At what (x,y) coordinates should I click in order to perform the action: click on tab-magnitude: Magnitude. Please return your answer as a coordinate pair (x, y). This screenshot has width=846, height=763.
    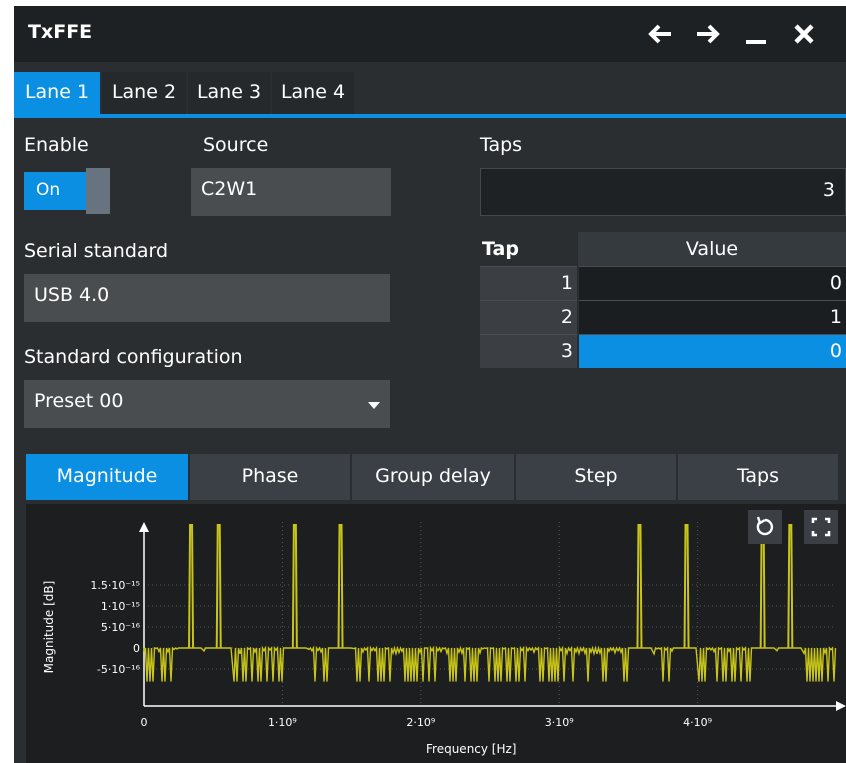
    Looking at the image, I should click on (107, 477).